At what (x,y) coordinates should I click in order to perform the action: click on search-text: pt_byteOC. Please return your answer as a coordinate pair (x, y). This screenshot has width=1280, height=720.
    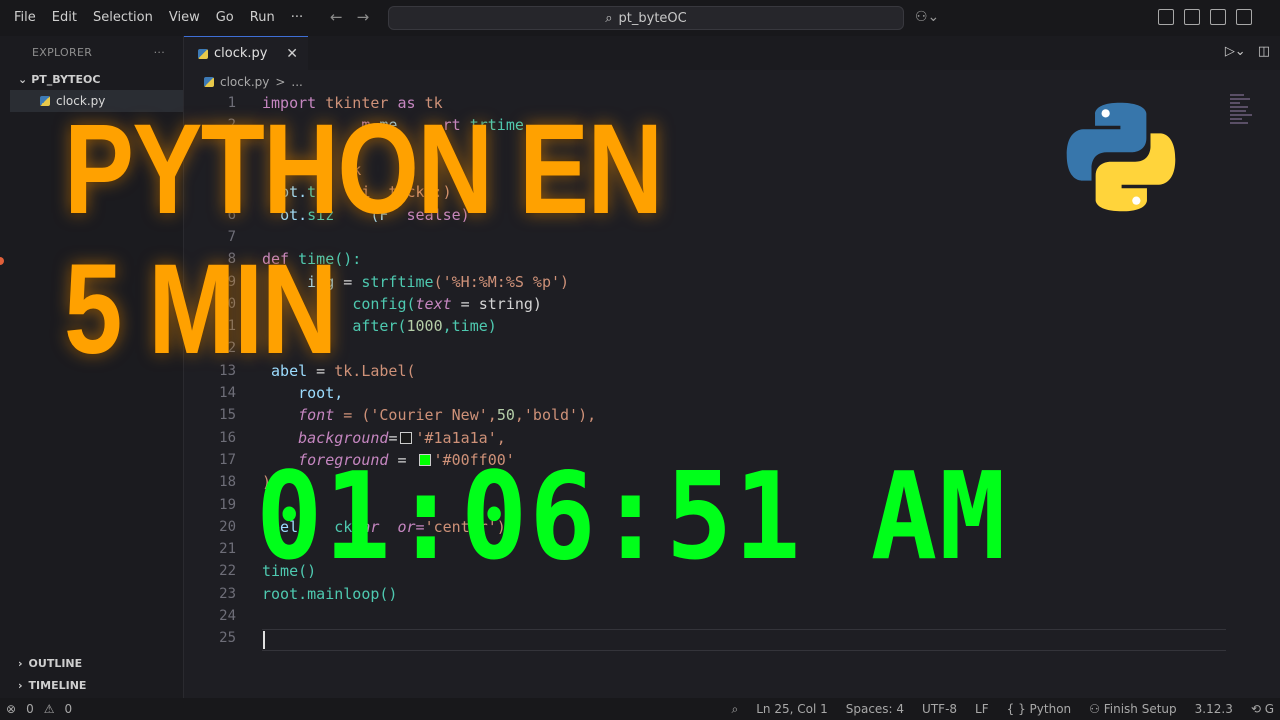
    Looking at the image, I should click on (652, 18).